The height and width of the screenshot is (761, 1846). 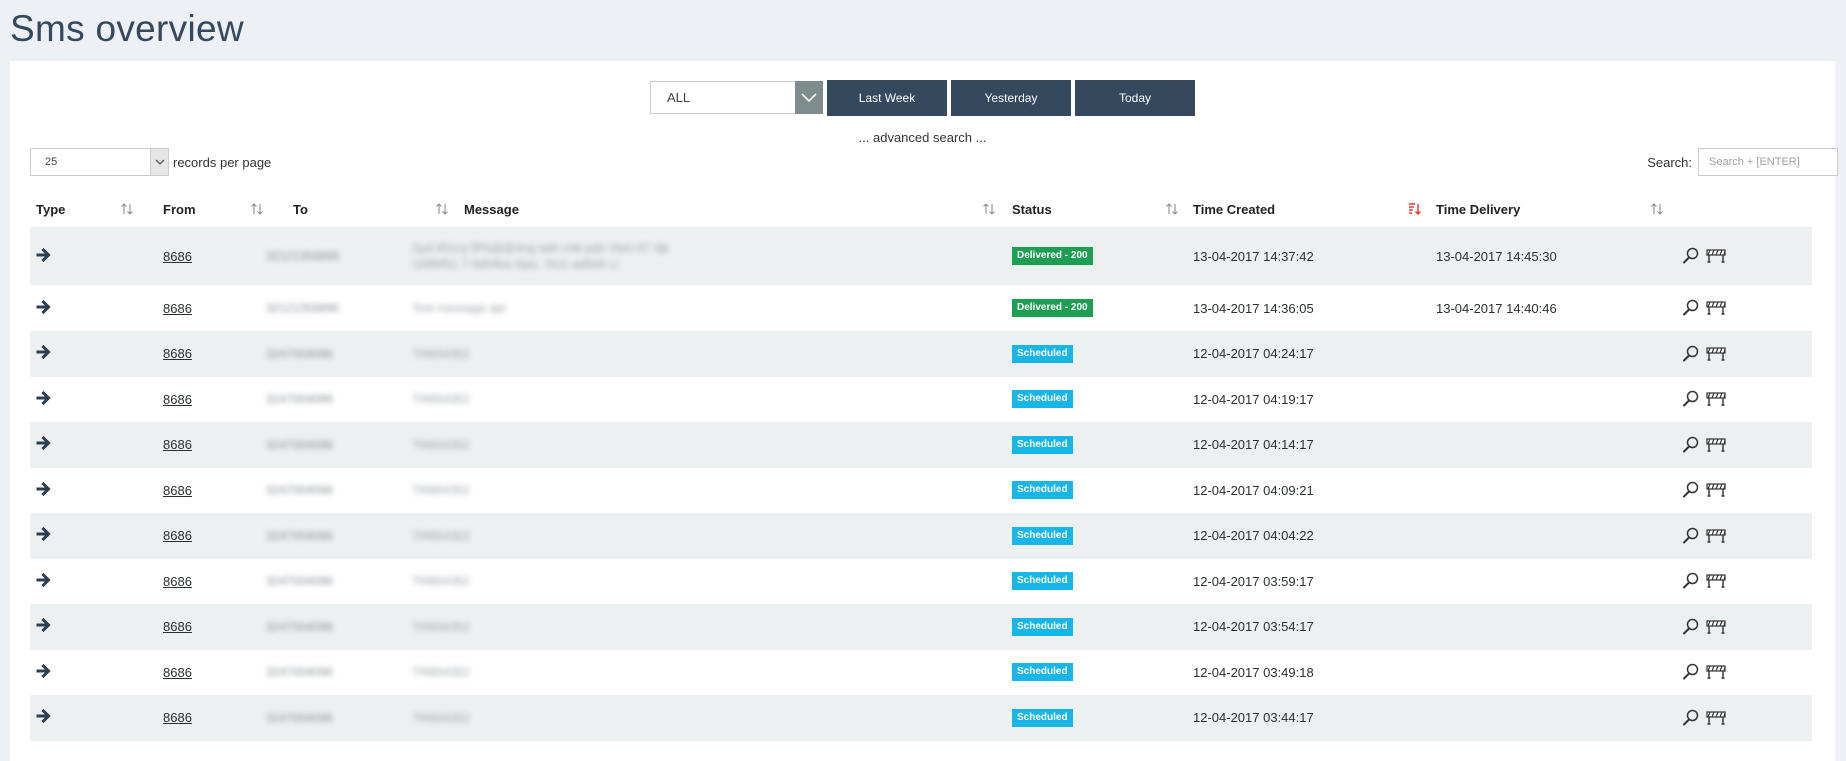 What do you see at coordinates (921, 209) in the screenshot?
I see `table-header: Type From To Message Status Time Created` at bounding box center [921, 209].